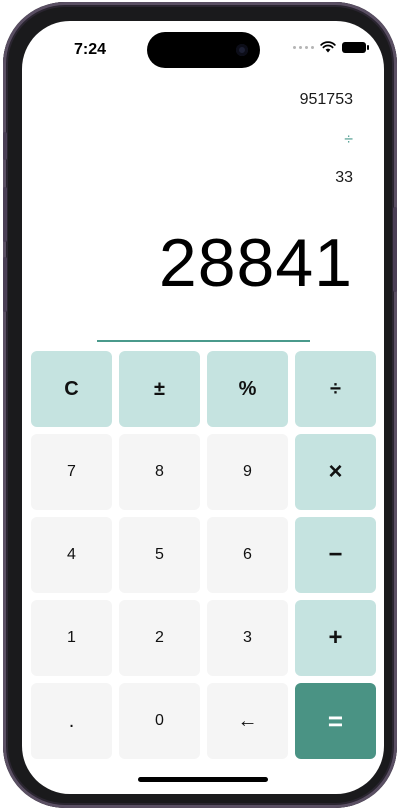 The width and height of the screenshot is (400, 811). What do you see at coordinates (303, 47) in the screenshot?
I see `signal-dots-icon` at bounding box center [303, 47].